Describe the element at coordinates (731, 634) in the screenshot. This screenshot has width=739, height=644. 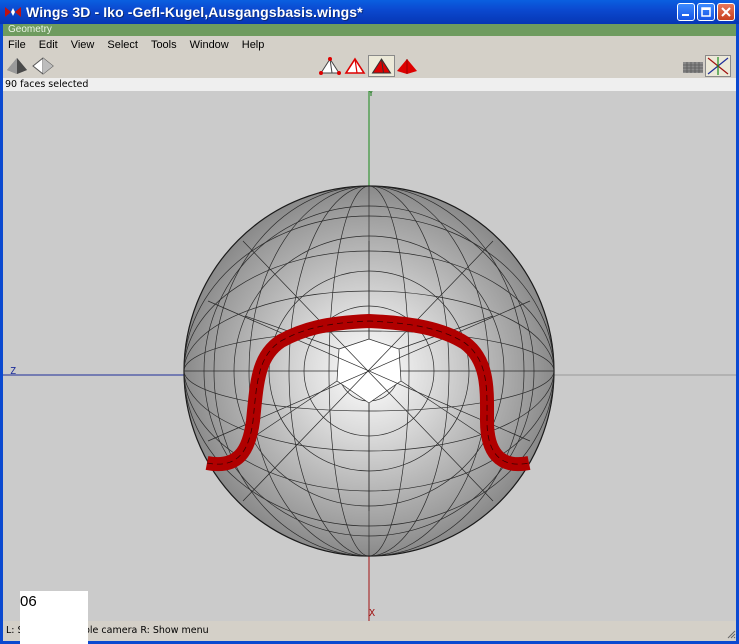
I see `resize-grip-icon` at that location.